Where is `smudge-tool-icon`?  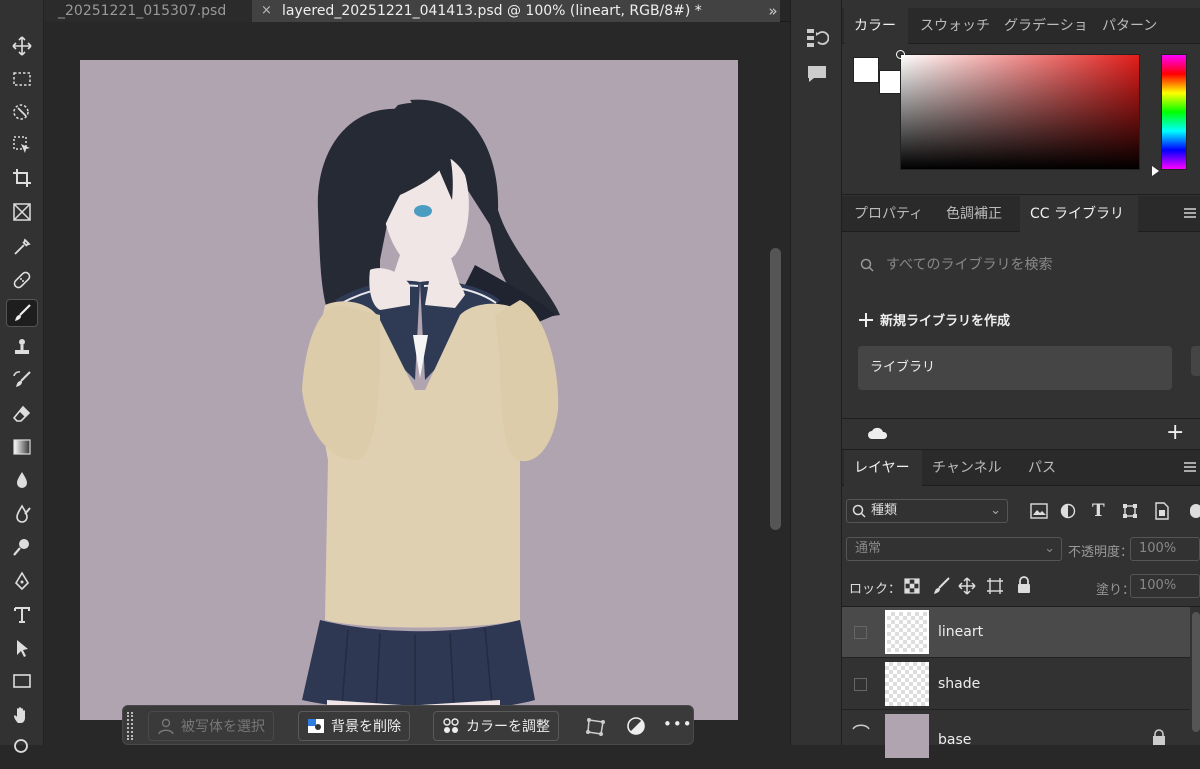
smudge-tool-icon is located at coordinates (22, 514).